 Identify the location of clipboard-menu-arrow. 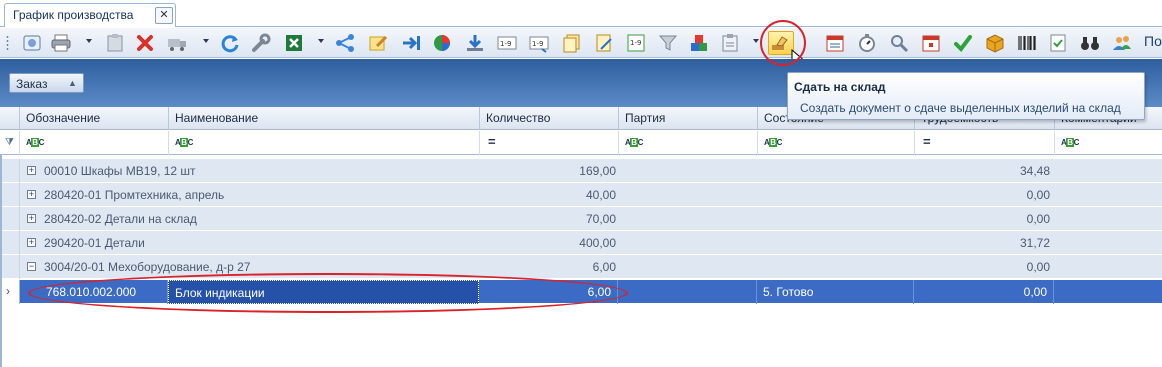
(756, 41).